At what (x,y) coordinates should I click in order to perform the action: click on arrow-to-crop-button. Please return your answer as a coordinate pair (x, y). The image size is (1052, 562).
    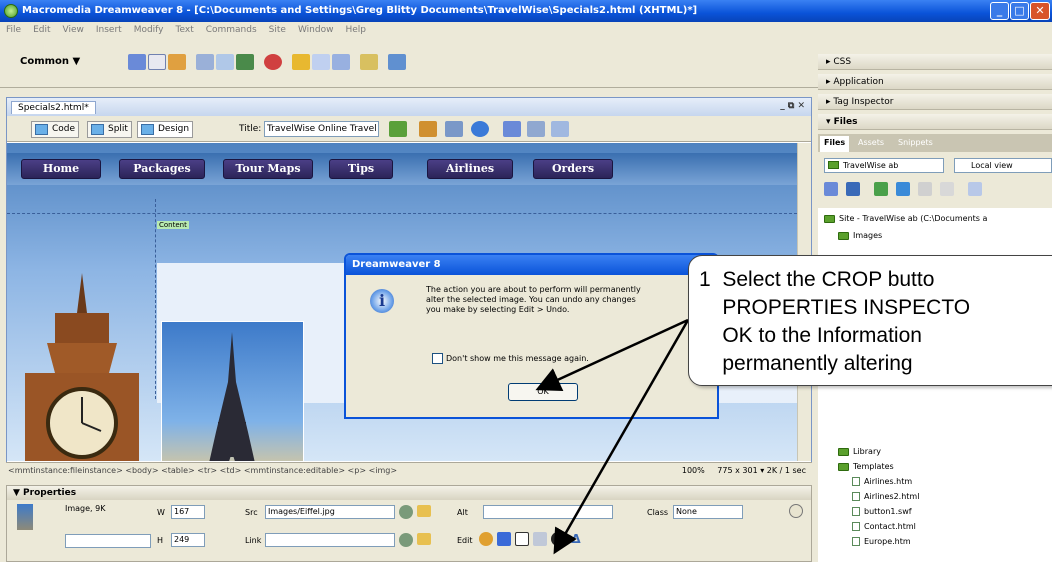
    Looking at the image, I should click on (621, 437).